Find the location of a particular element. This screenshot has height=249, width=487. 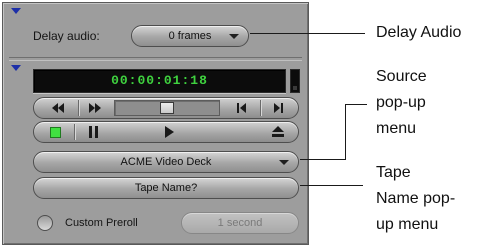

custom-preroll-radio is located at coordinates (45, 223).